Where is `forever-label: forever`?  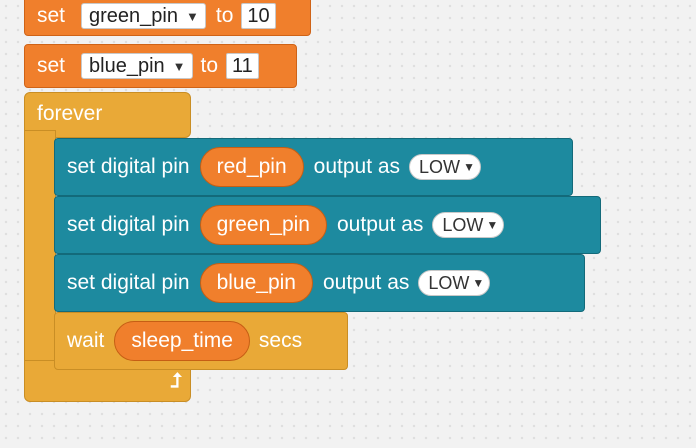 forever-label: forever is located at coordinates (70, 113).